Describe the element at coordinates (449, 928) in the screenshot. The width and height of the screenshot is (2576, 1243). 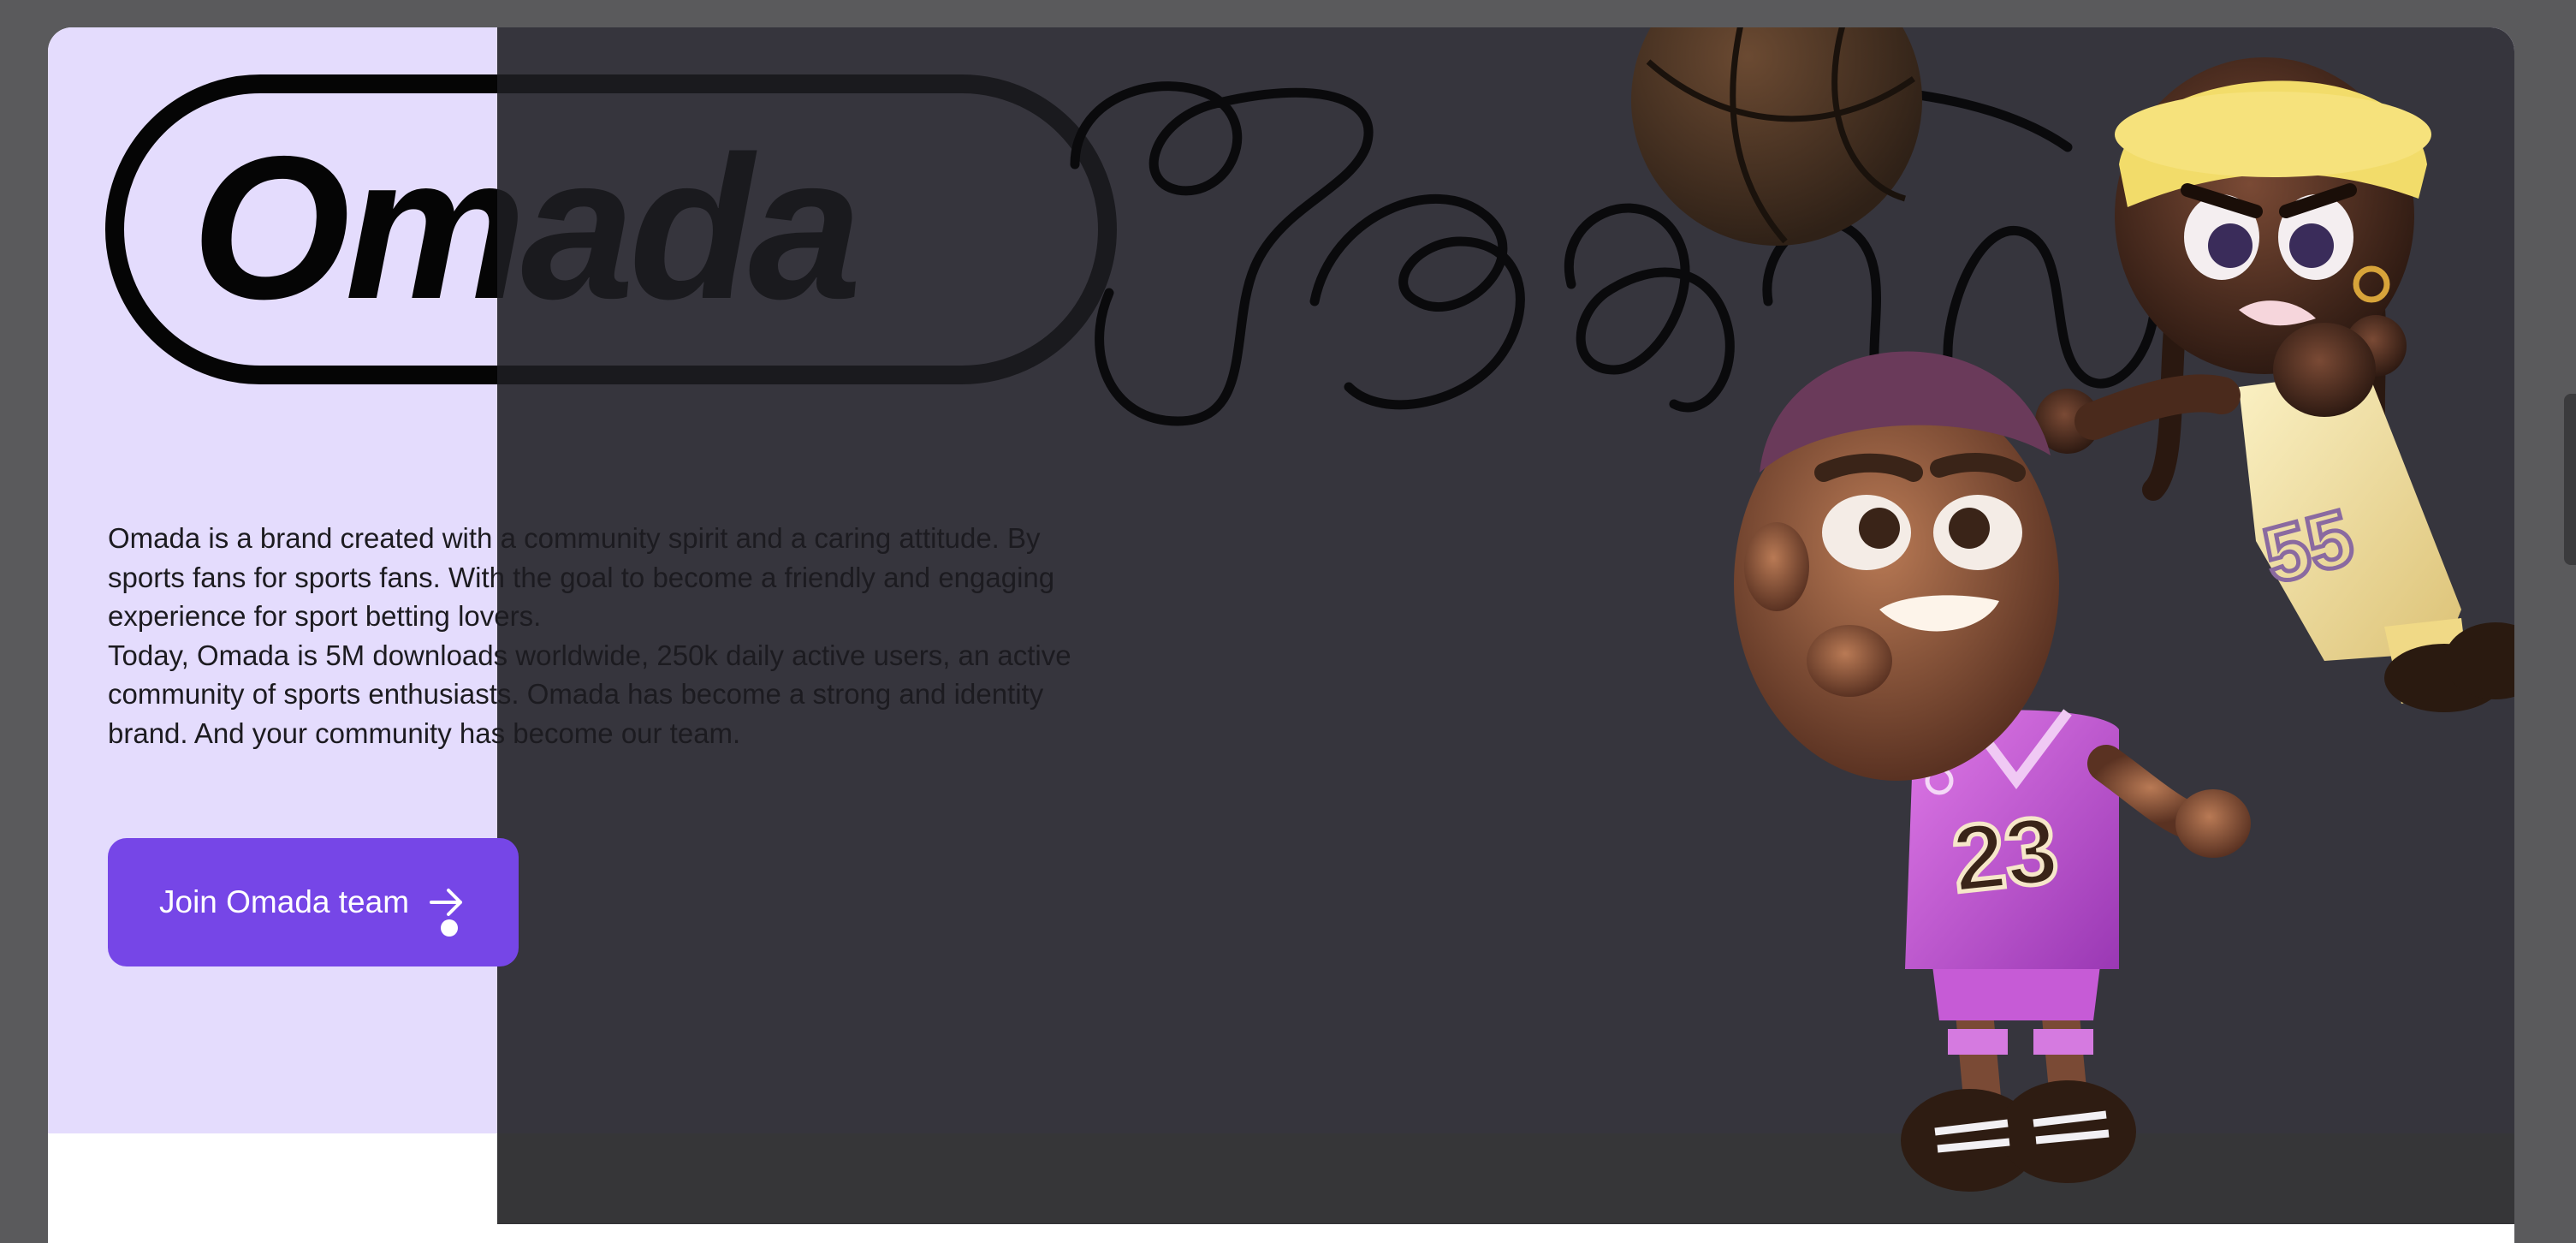
I see `cursor-dot` at that location.